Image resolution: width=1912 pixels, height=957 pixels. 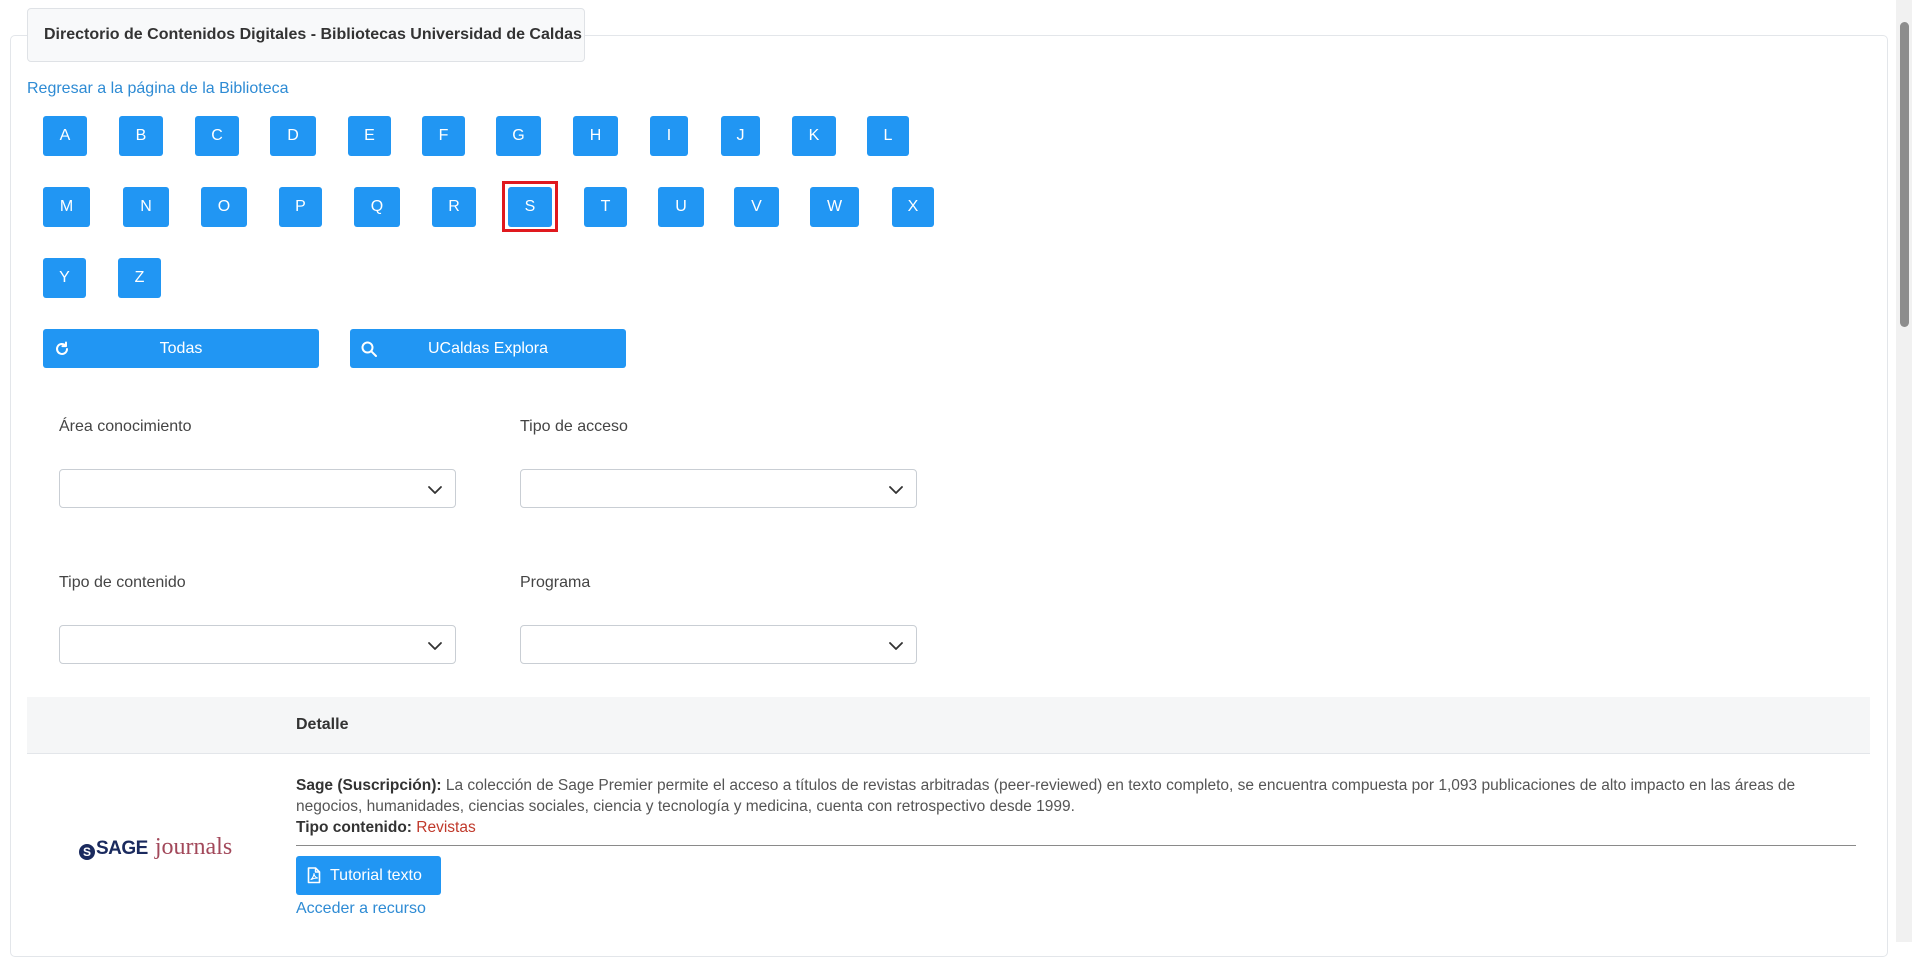 What do you see at coordinates (574, 426) in the screenshot?
I see `access-filter-label: Tipo de acceso` at bounding box center [574, 426].